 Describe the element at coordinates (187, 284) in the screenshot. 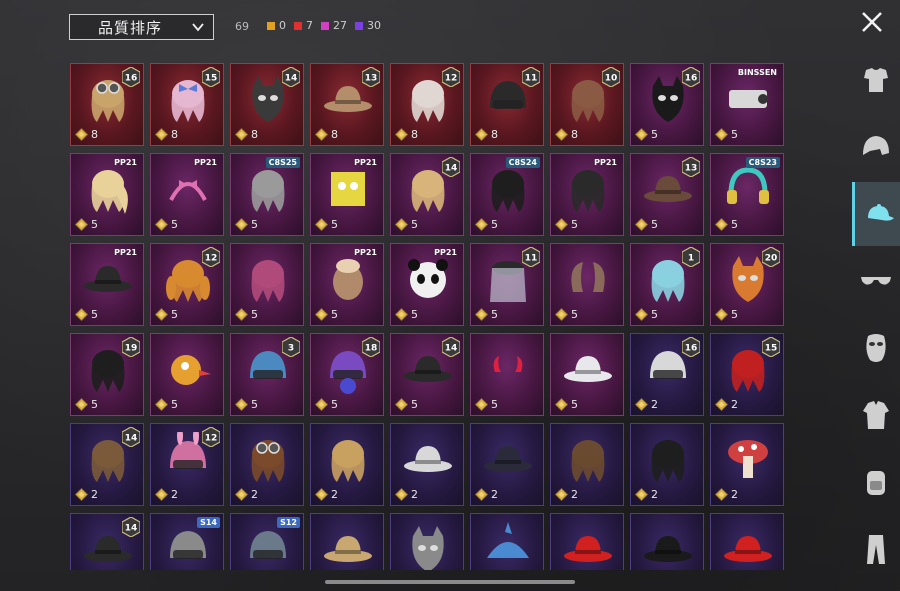

I see `inventory-item: 12 5` at that location.